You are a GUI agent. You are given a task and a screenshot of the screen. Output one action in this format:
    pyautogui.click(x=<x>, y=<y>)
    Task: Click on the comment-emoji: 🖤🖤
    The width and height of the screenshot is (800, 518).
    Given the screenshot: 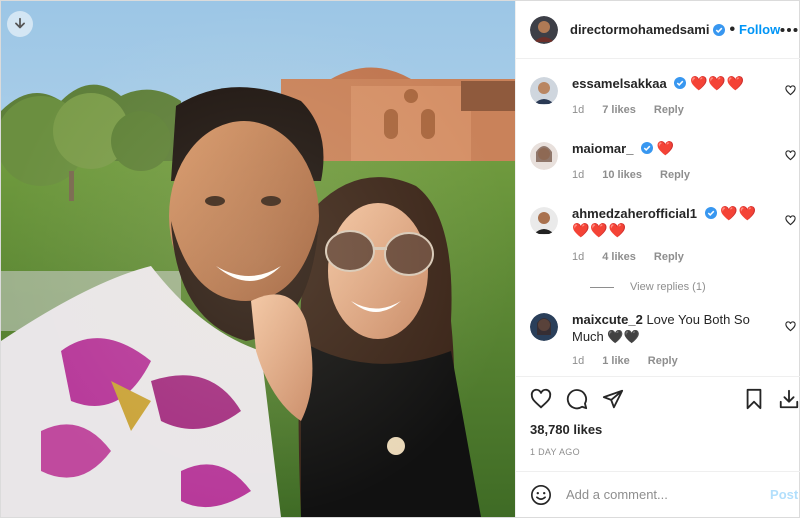 What is the action you would take?
    pyautogui.click(x=623, y=336)
    